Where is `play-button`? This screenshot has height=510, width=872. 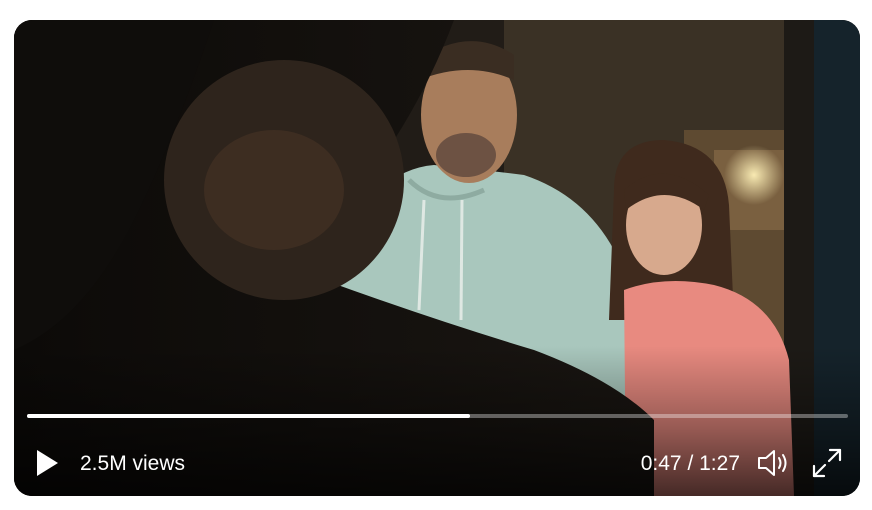 play-button is located at coordinates (47, 463).